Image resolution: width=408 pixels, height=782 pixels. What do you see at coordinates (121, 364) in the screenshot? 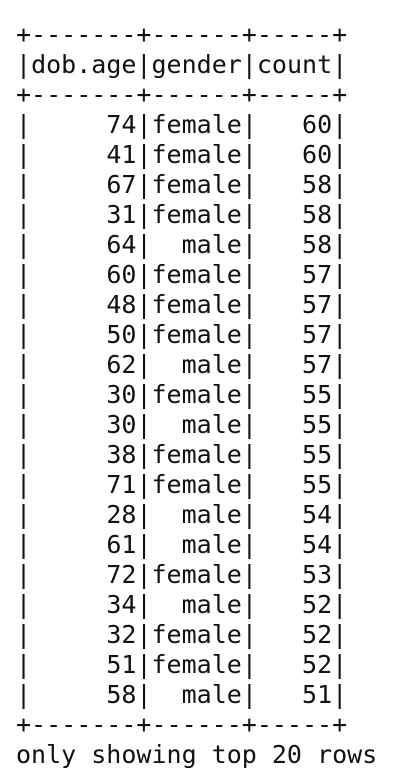
I see `cell-dob-age: 62` at bounding box center [121, 364].